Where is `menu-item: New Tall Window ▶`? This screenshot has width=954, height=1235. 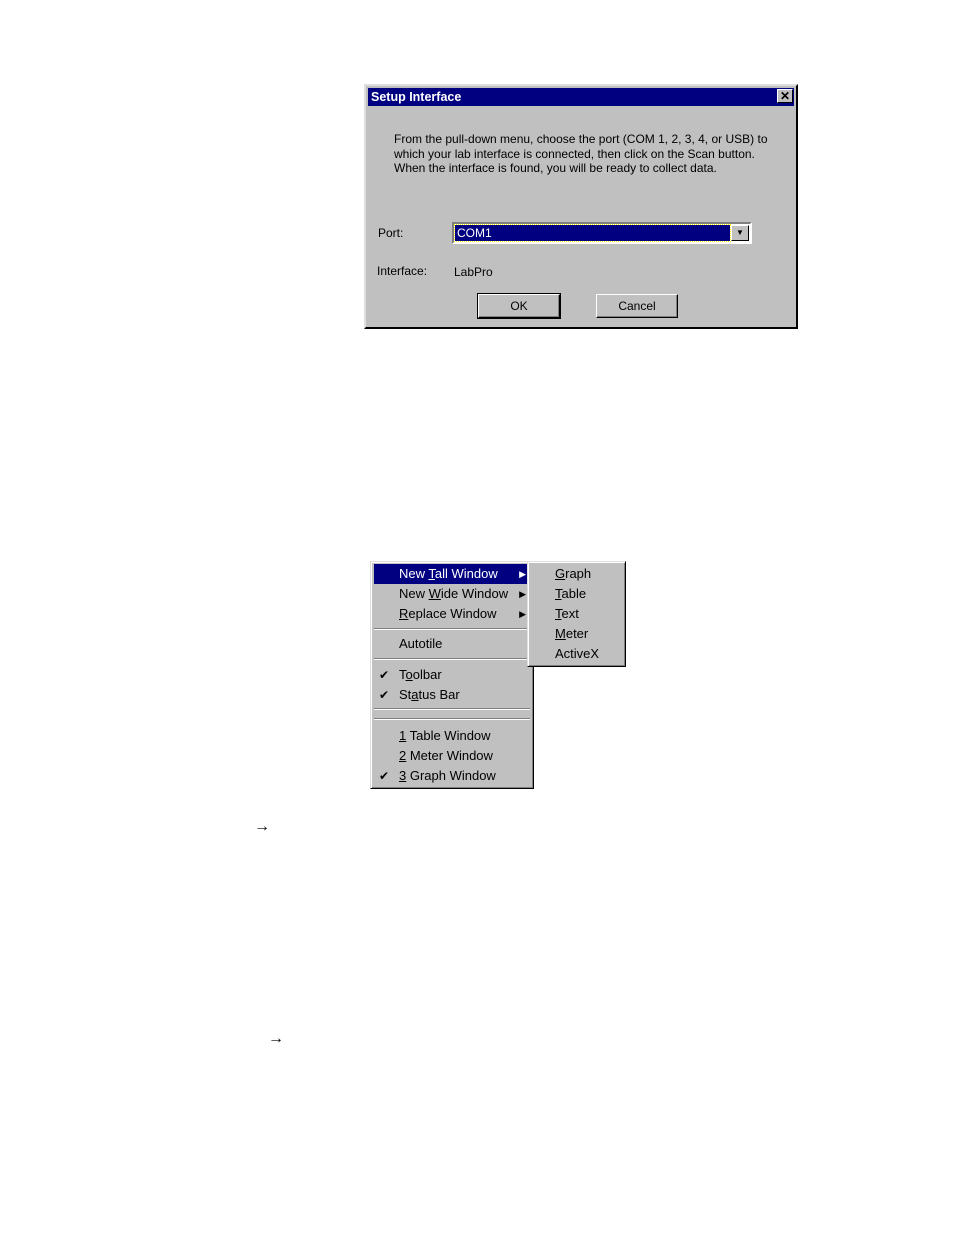 menu-item: New Tall Window ▶ is located at coordinates (452, 574).